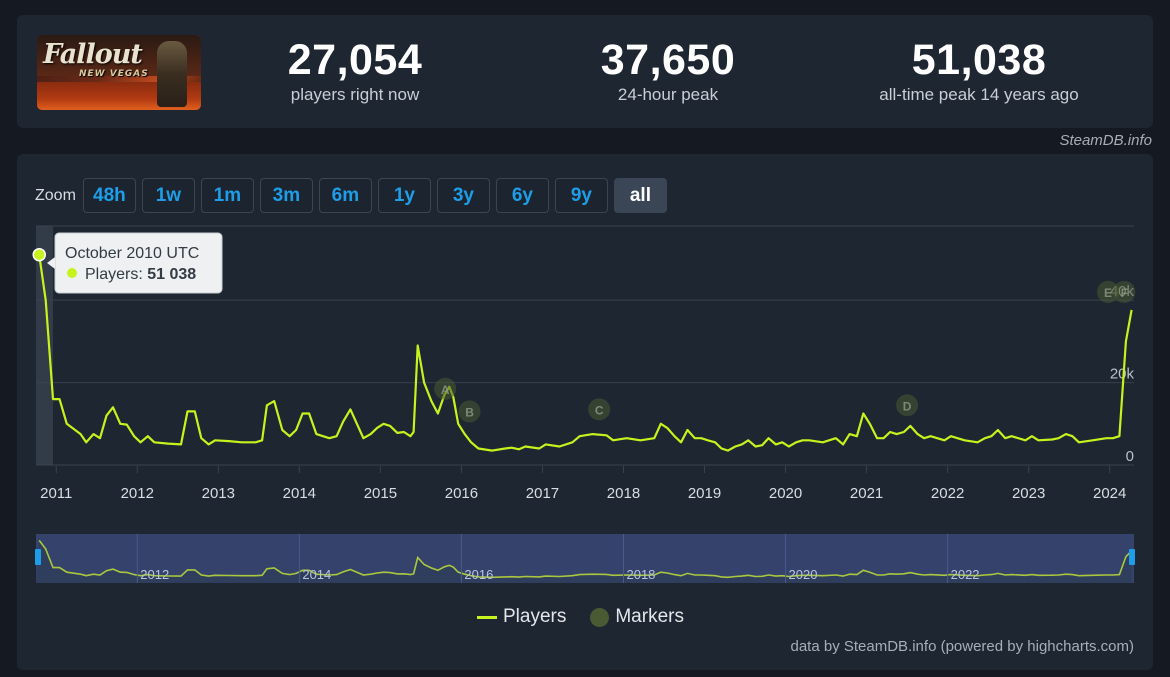 Image resolution: width=1170 pixels, height=677 pixels. I want to click on event-marker-a: A, so click(445, 388).